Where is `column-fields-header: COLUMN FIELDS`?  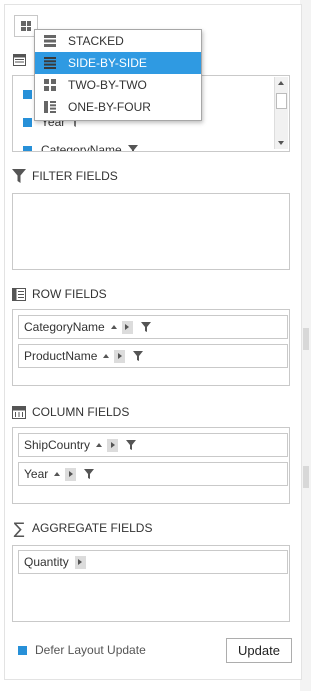
column-fields-header: COLUMN FIELDS is located at coordinates (70, 412).